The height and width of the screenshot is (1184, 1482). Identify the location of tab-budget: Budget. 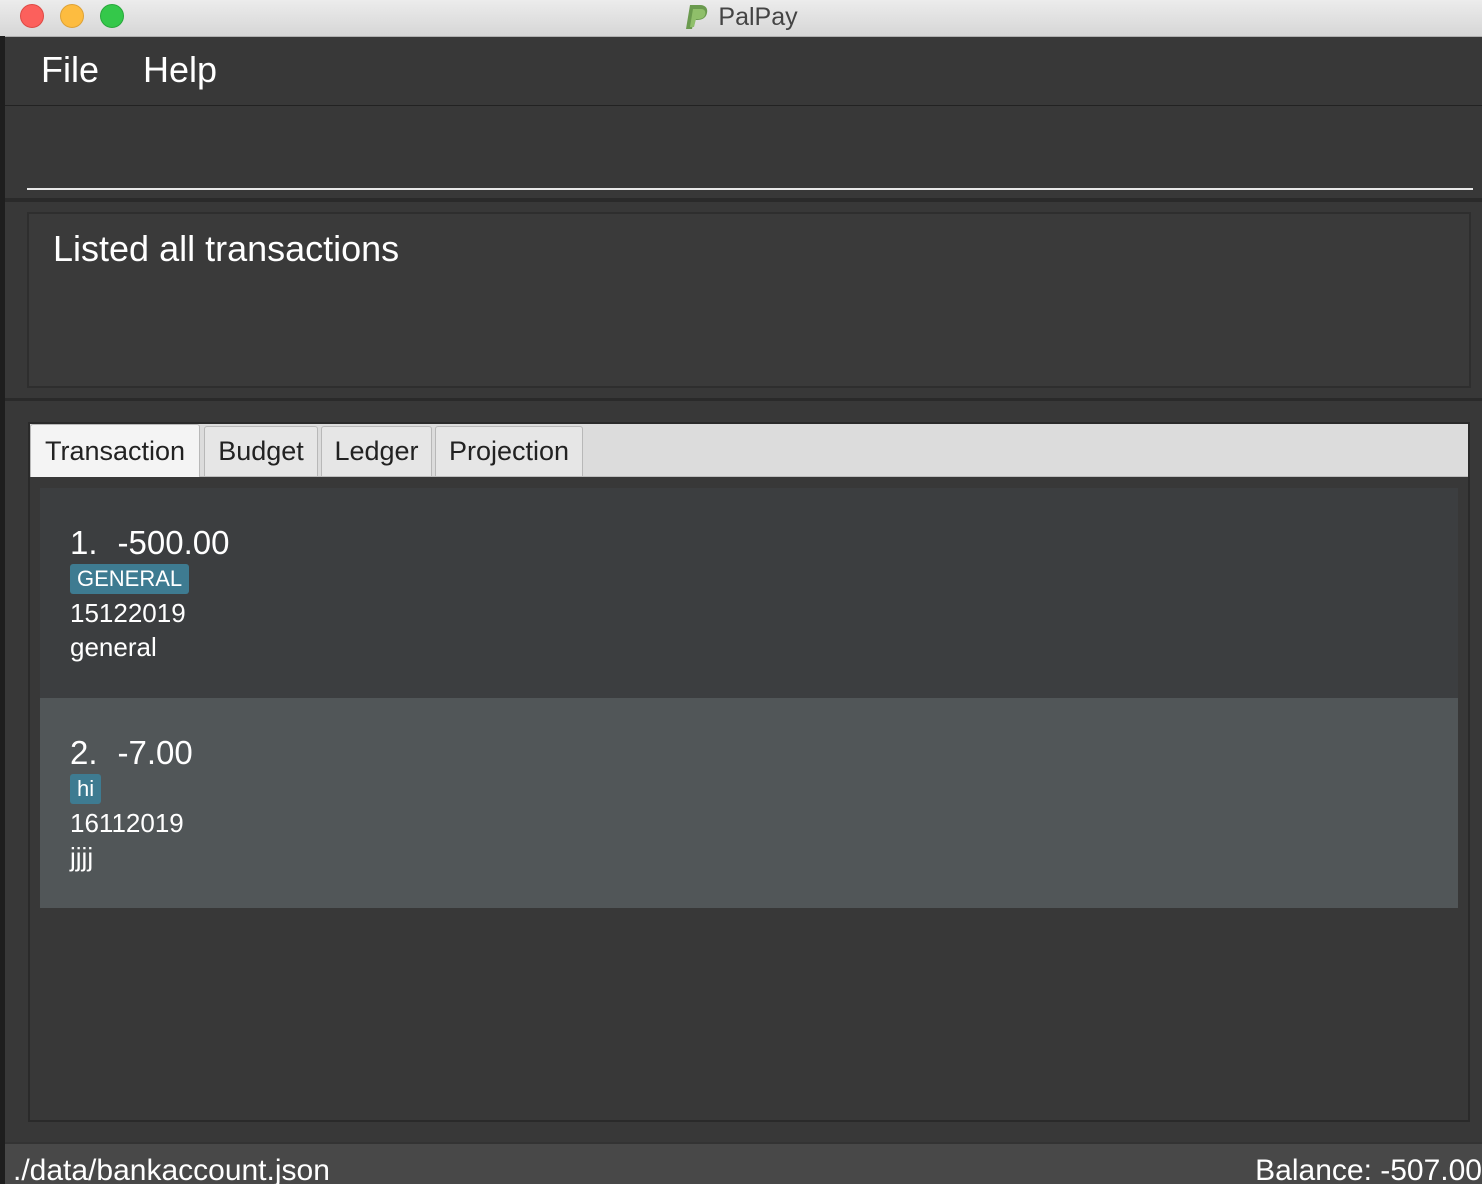
(261, 451).